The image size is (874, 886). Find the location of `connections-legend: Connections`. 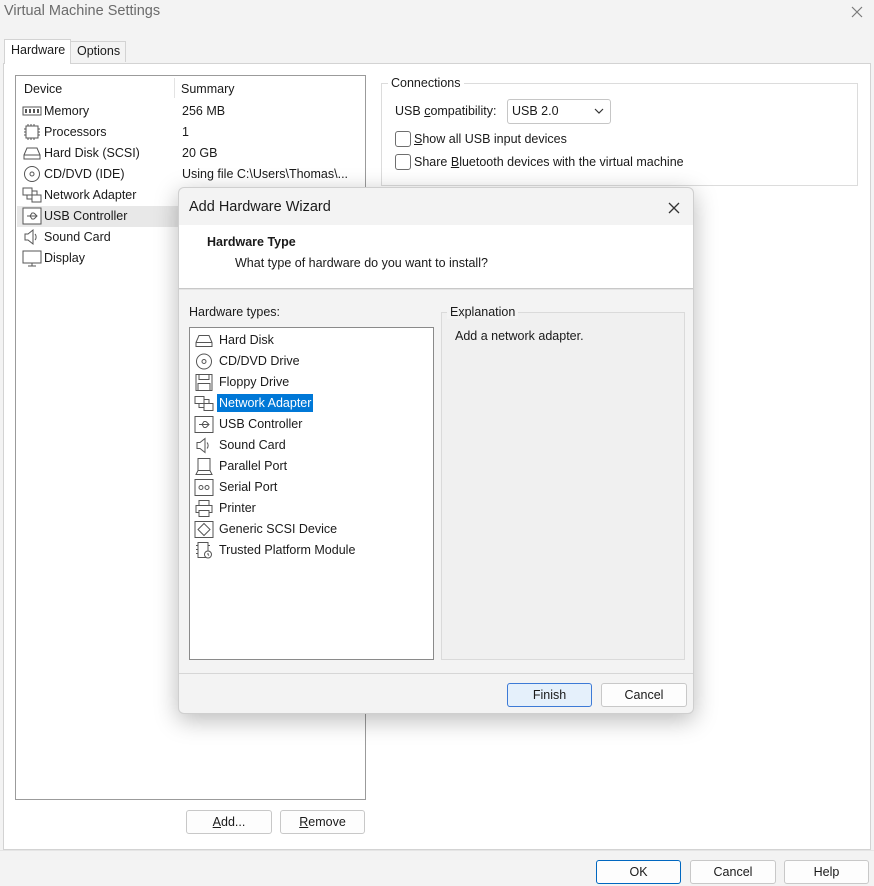

connections-legend: Connections is located at coordinates (426, 83).